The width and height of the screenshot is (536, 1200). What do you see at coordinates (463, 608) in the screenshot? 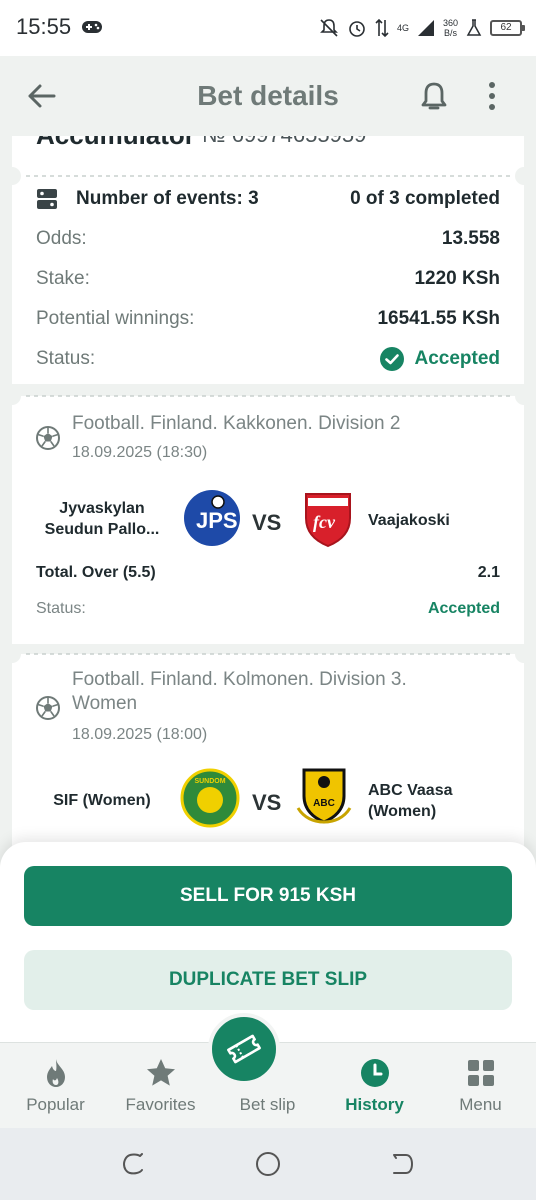
I see `event-status-value: Accepted` at bounding box center [463, 608].